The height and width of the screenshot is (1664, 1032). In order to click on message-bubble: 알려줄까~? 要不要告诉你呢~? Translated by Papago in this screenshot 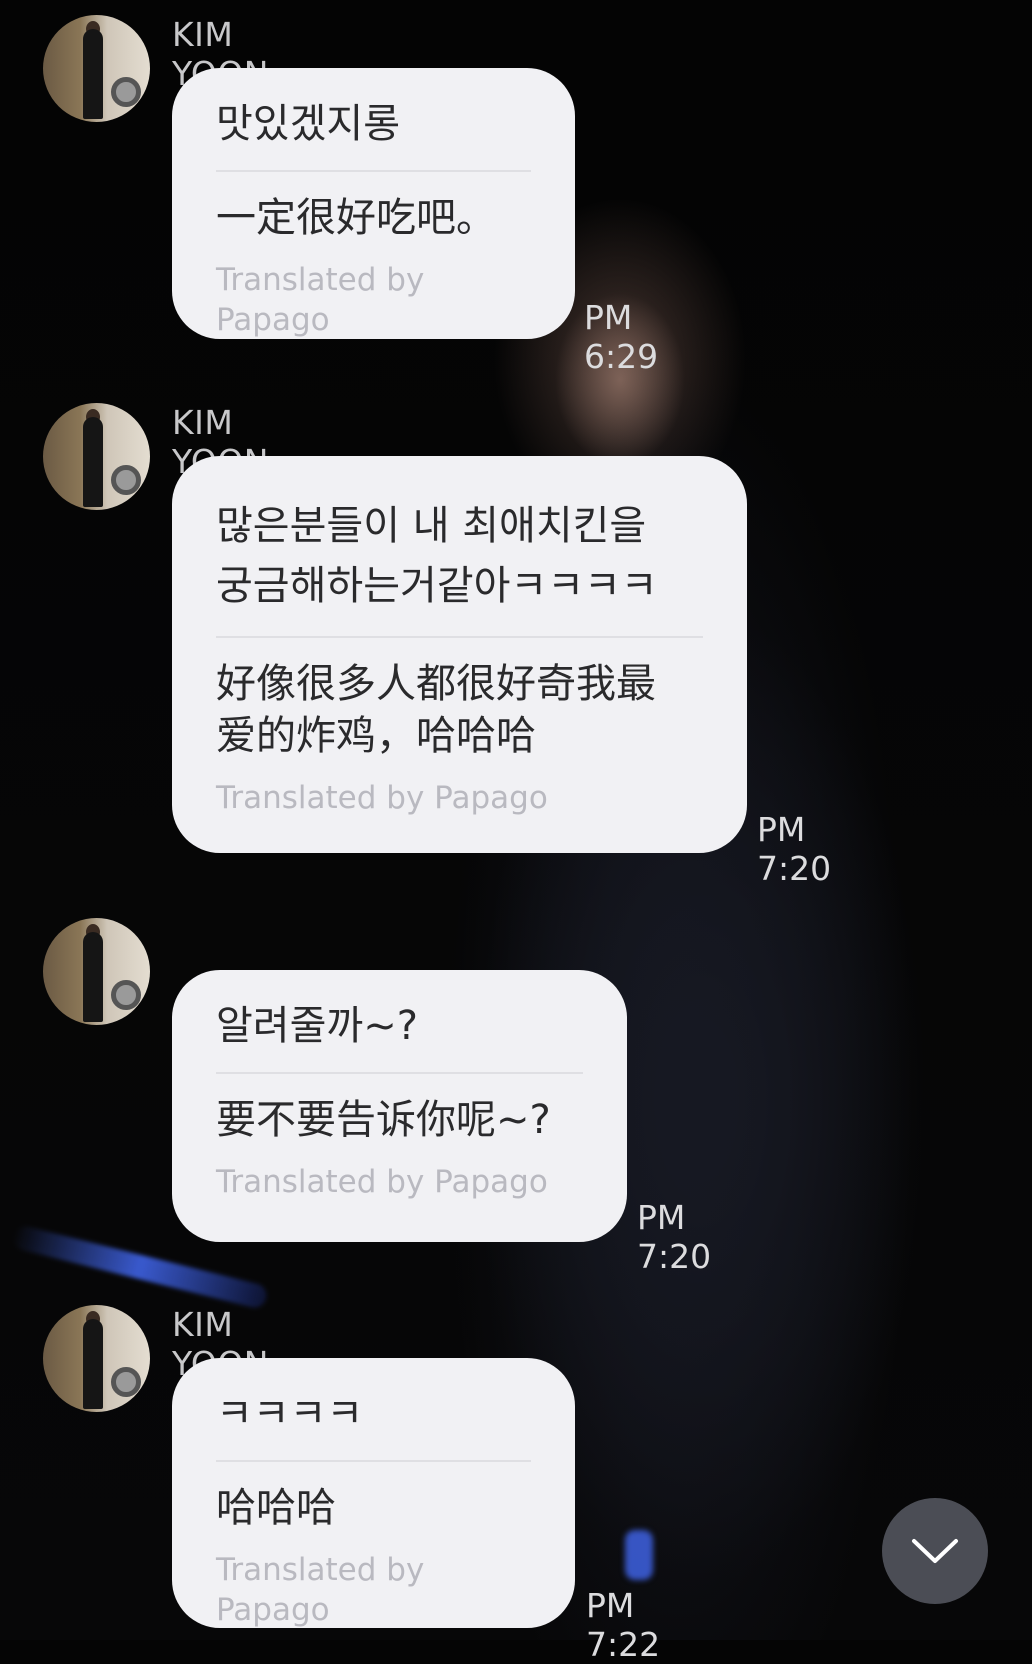, I will do `click(399, 1106)`.